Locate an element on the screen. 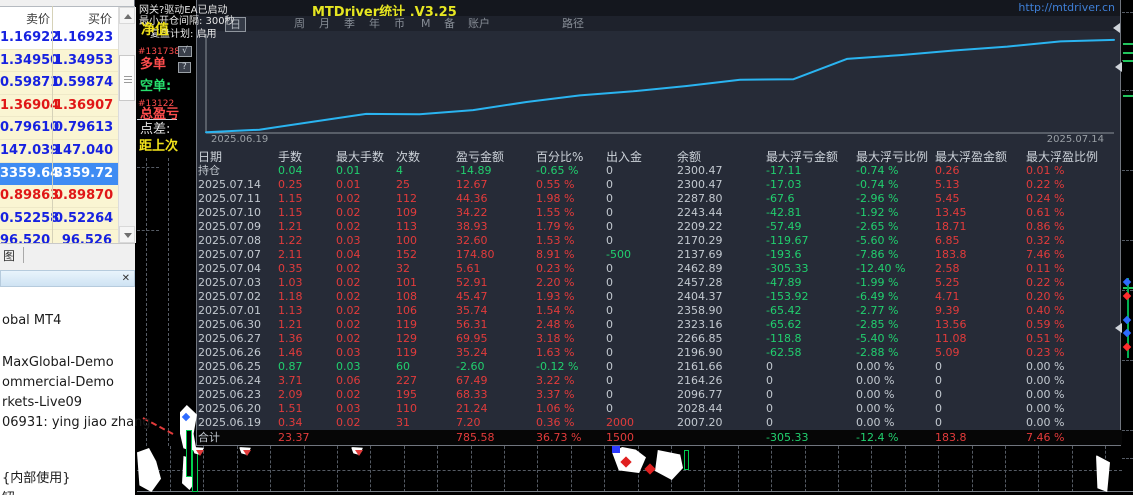 The height and width of the screenshot is (495, 1133). column-header: 最大手数 is located at coordinates (360, 157).